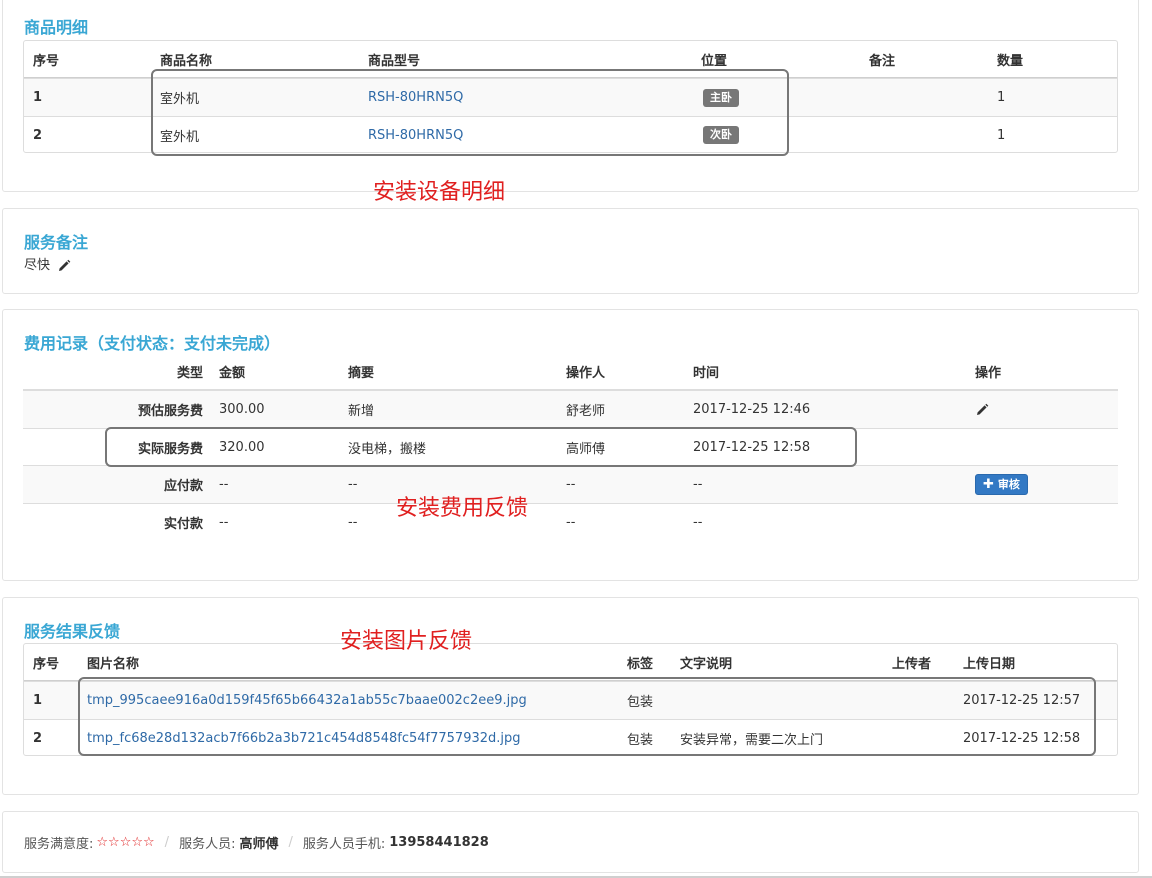 Image resolution: width=1152 pixels, height=878 pixels. I want to click on audit-button: ✚ 审核, so click(1001, 484).